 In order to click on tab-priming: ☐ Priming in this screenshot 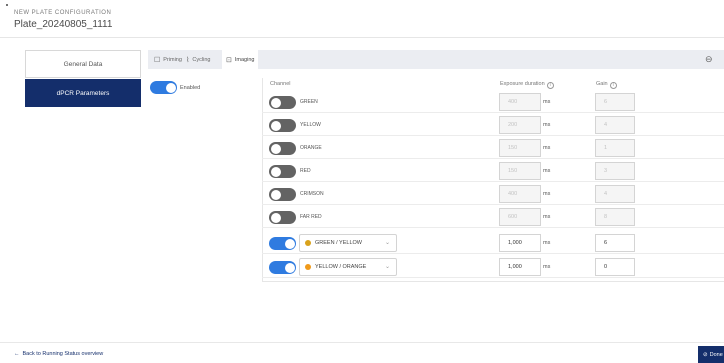, I will do `click(168, 59)`.